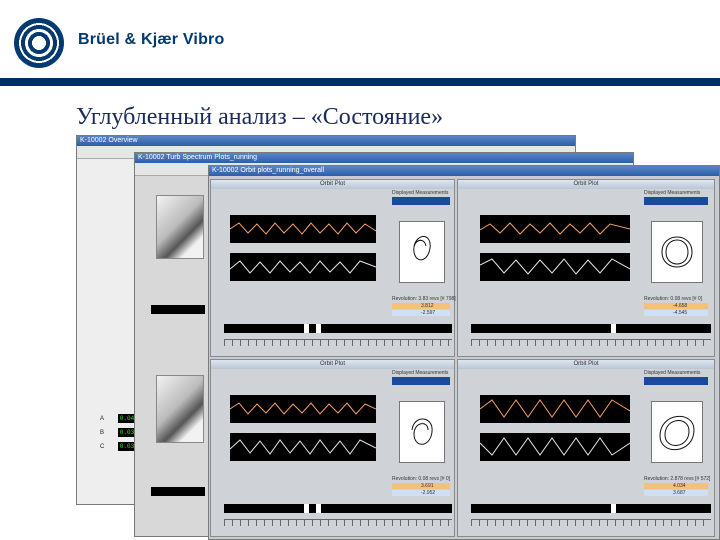 This screenshot has height=540, width=720. Describe the element at coordinates (102, 447) in the screenshot. I see `overview-label-c: C` at that location.